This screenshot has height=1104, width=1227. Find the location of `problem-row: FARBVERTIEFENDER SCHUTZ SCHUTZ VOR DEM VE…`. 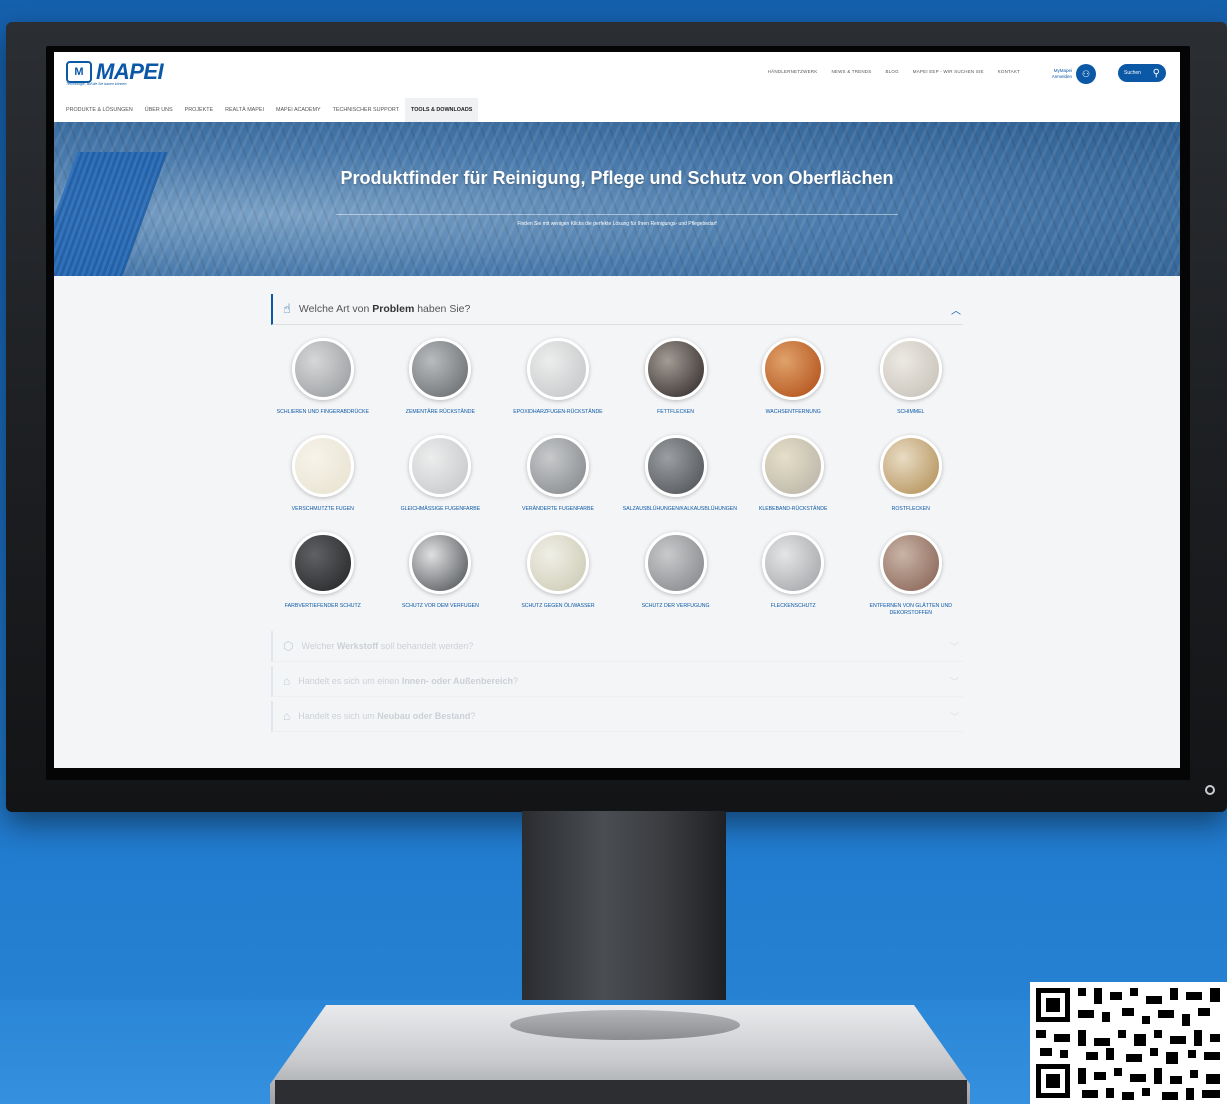

problem-row: FARBVERTIEFENDER SCHUTZ SCHUTZ VOR DEM VE… is located at coordinates (617, 580).